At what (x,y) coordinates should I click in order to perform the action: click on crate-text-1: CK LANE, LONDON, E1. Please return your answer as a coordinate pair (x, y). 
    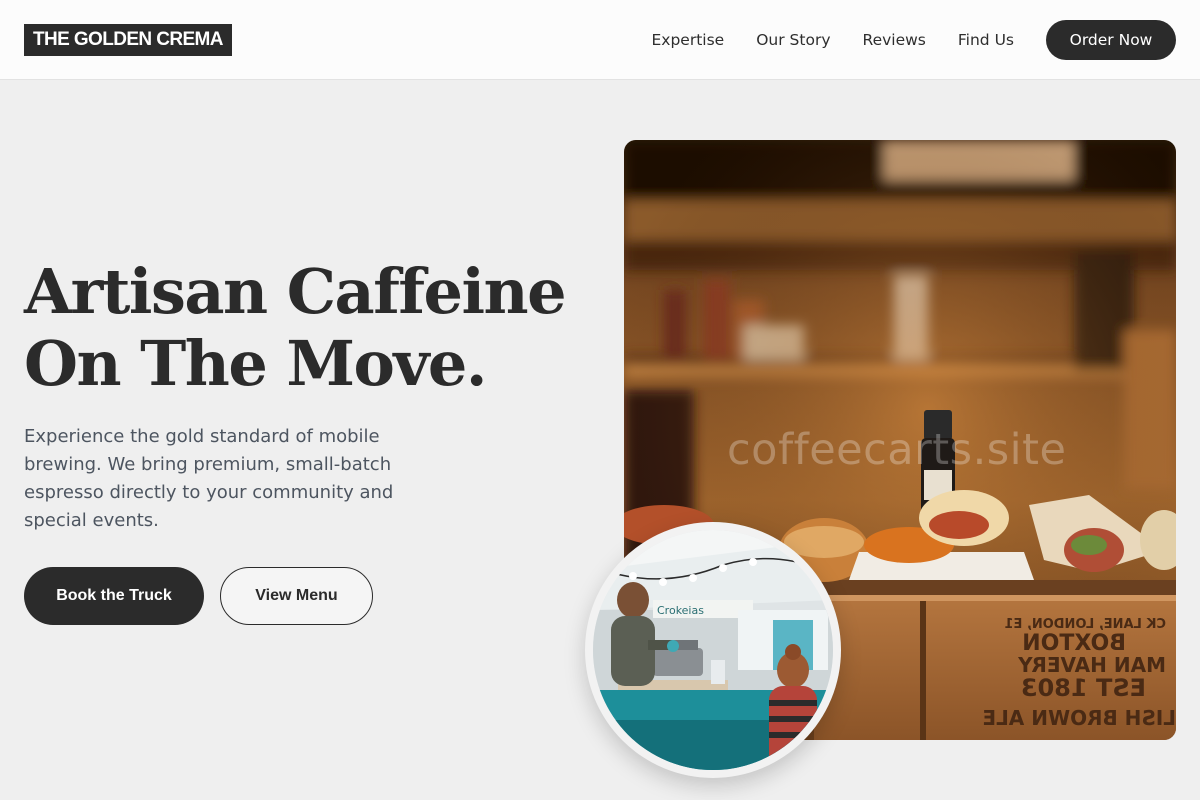
    Looking at the image, I should click on (1085, 624).